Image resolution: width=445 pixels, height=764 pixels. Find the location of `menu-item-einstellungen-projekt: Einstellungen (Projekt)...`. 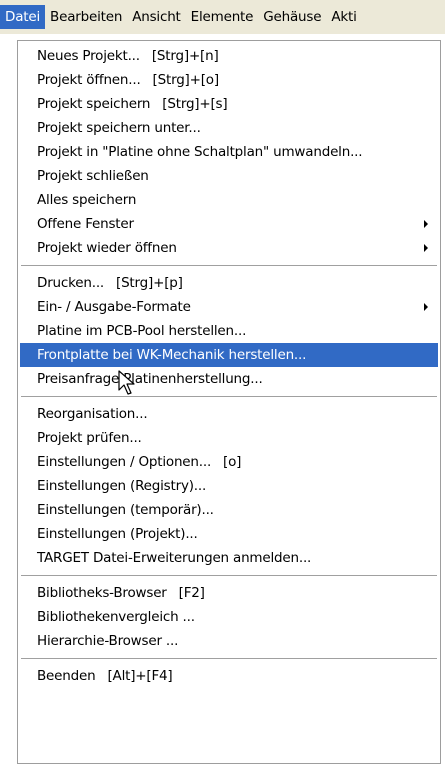

menu-item-einstellungen-projekt: Einstellungen (Projekt)... is located at coordinates (229, 534).